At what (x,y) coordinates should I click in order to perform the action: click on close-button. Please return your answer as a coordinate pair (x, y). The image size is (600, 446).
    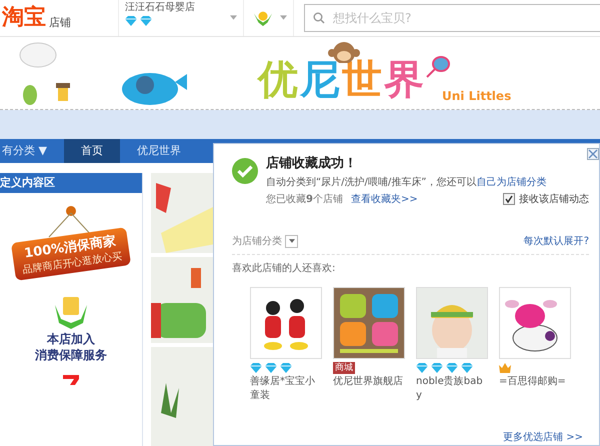
    Looking at the image, I should click on (593, 154).